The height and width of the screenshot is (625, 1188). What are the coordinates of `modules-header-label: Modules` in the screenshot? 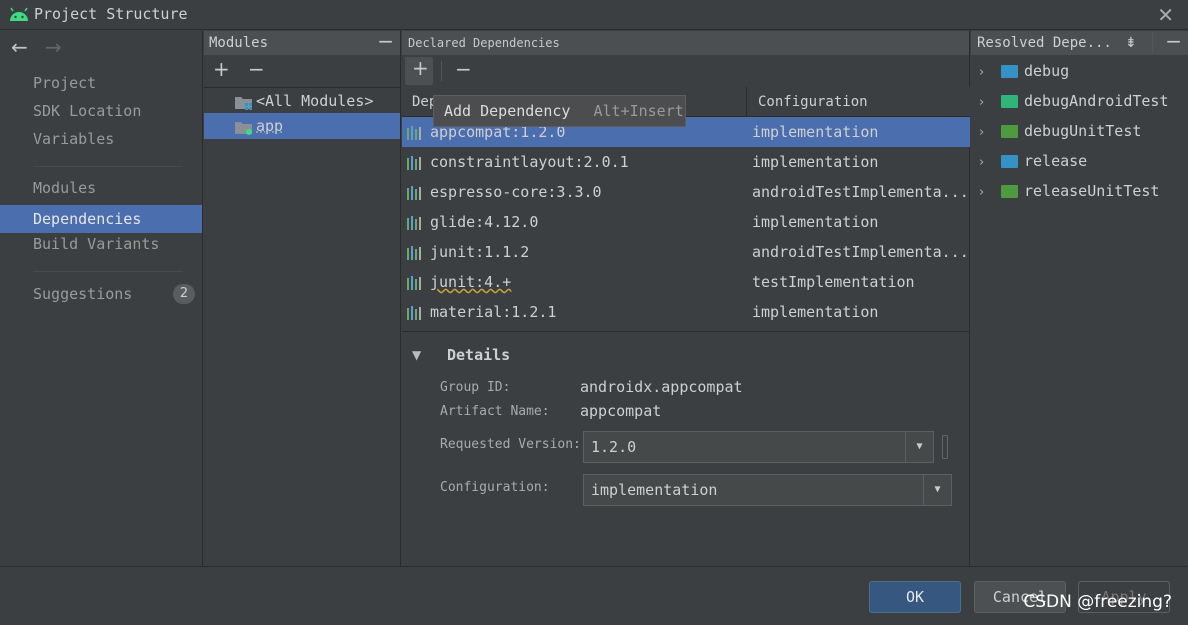 It's located at (239, 43).